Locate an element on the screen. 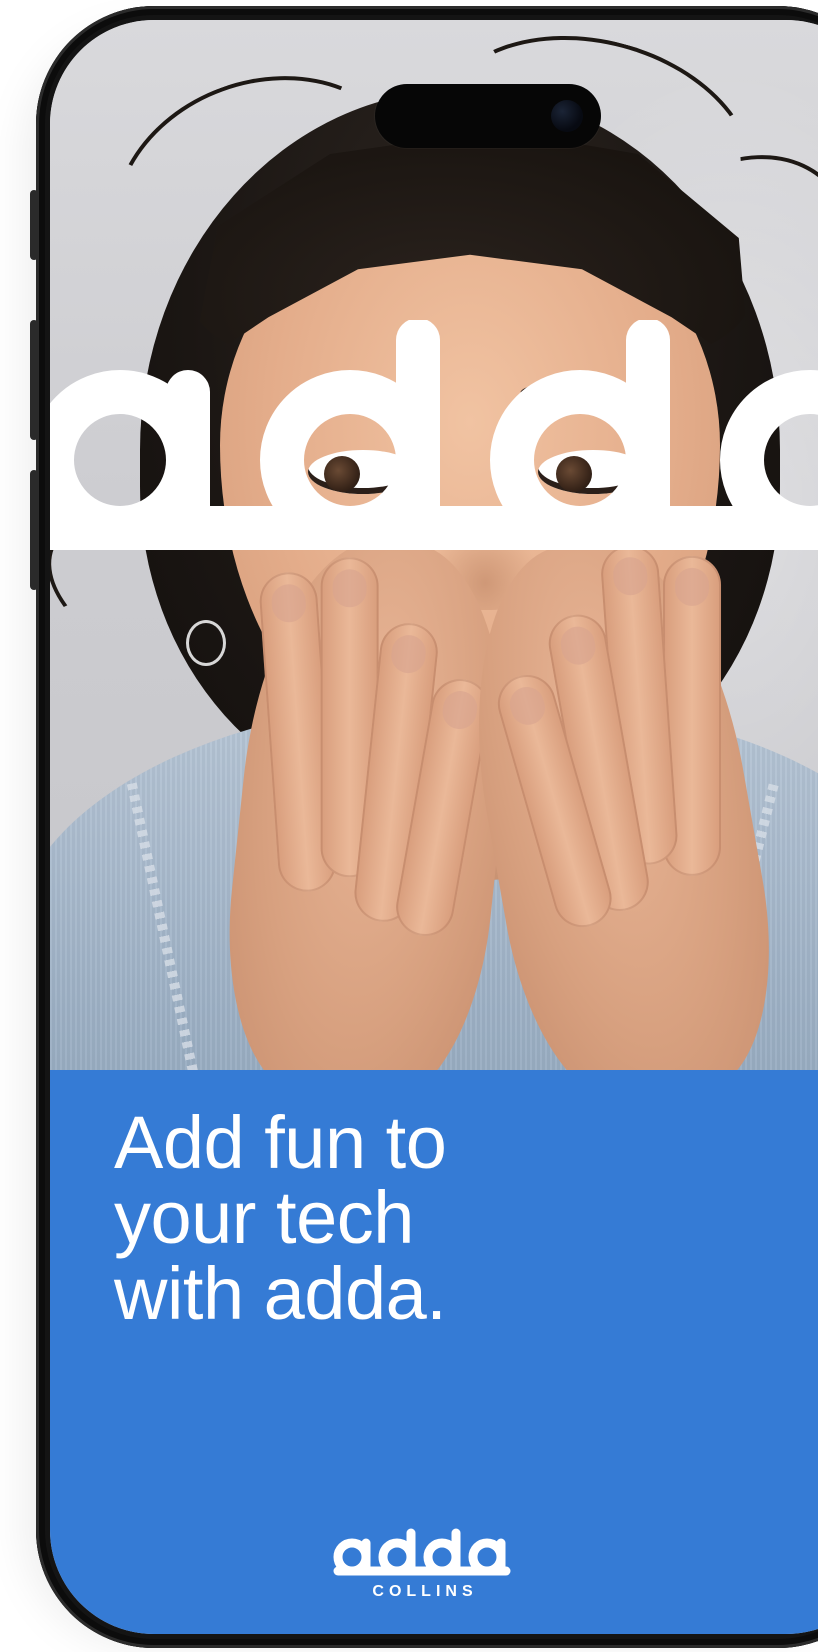  headline-line-2: your tech is located at coordinates (264, 1218).